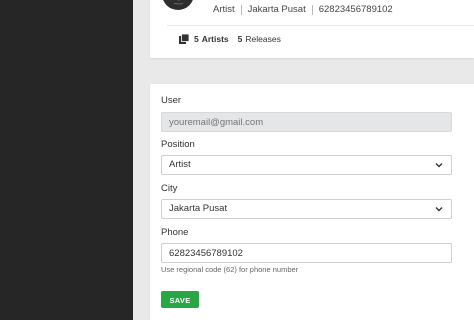  Describe the element at coordinates (240, 39) in the screenshot. I see `releases-count: 5` at that location.